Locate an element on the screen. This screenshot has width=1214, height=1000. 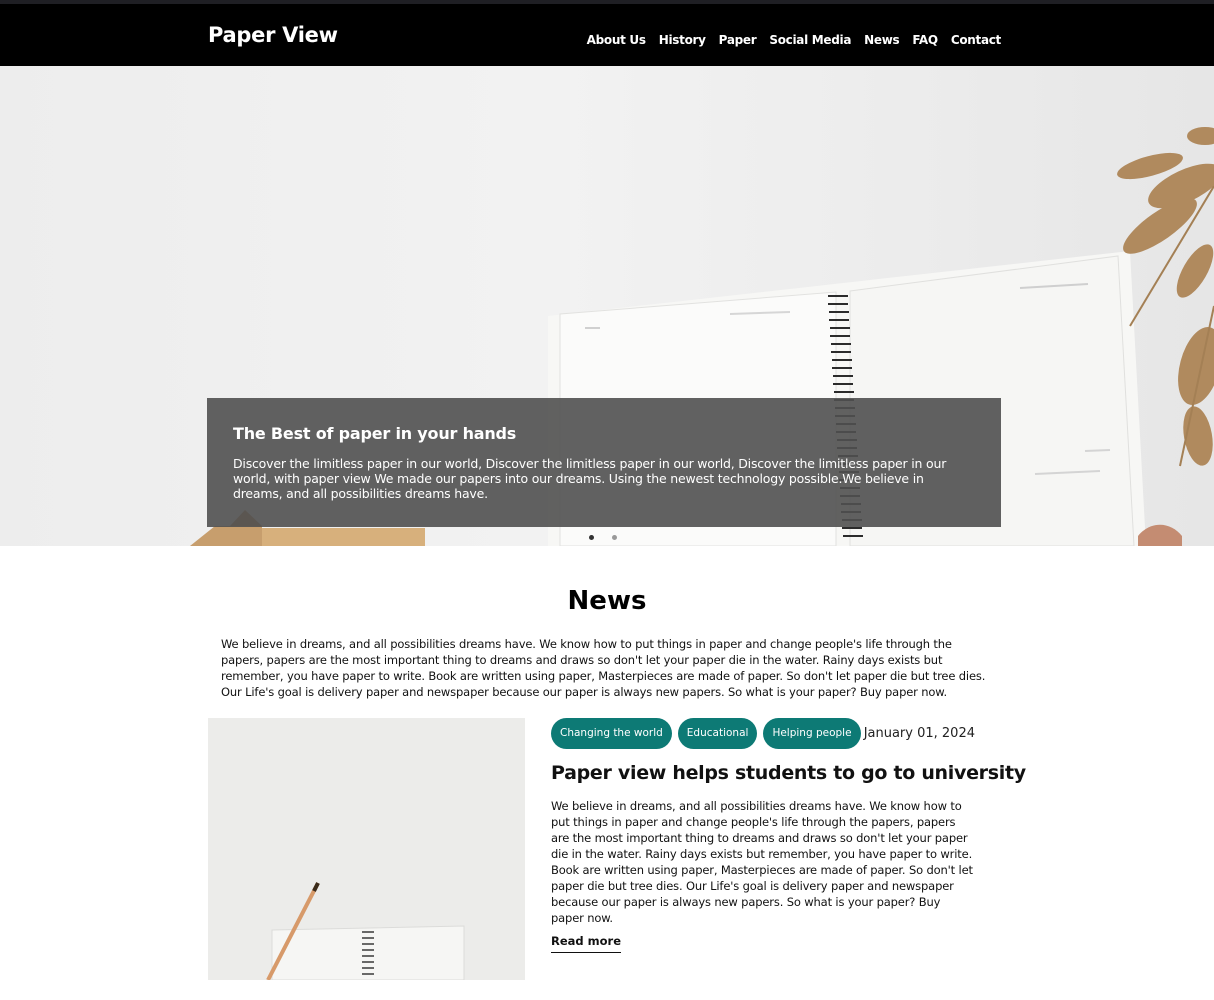
hero-title: The Best of paper in your hands is located at coordinates (375, 433).